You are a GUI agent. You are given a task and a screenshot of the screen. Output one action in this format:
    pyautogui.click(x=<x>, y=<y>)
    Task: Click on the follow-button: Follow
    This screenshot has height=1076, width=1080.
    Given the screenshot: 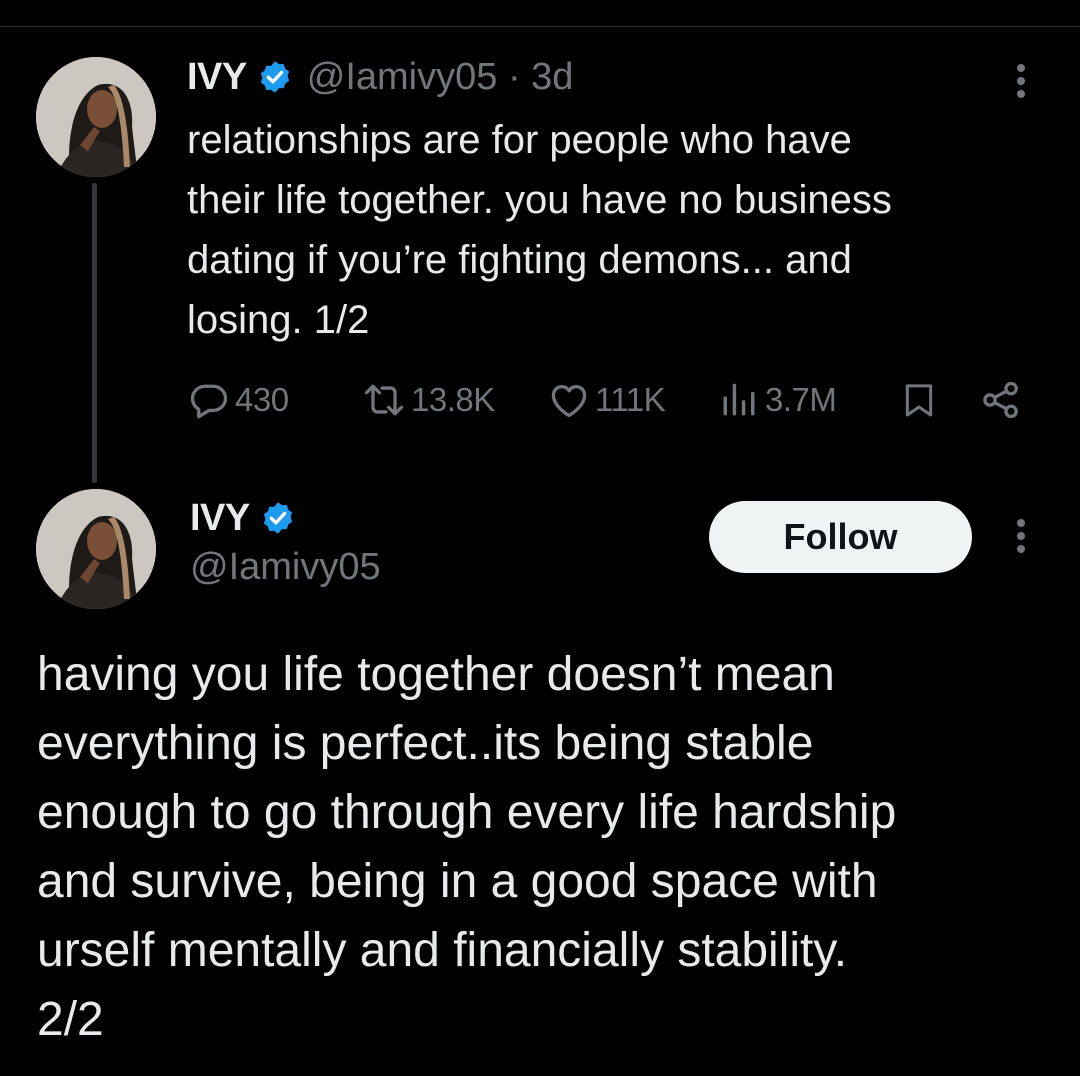 What is the action you would take?
    pyautogui.click(x=840, y=537)
    